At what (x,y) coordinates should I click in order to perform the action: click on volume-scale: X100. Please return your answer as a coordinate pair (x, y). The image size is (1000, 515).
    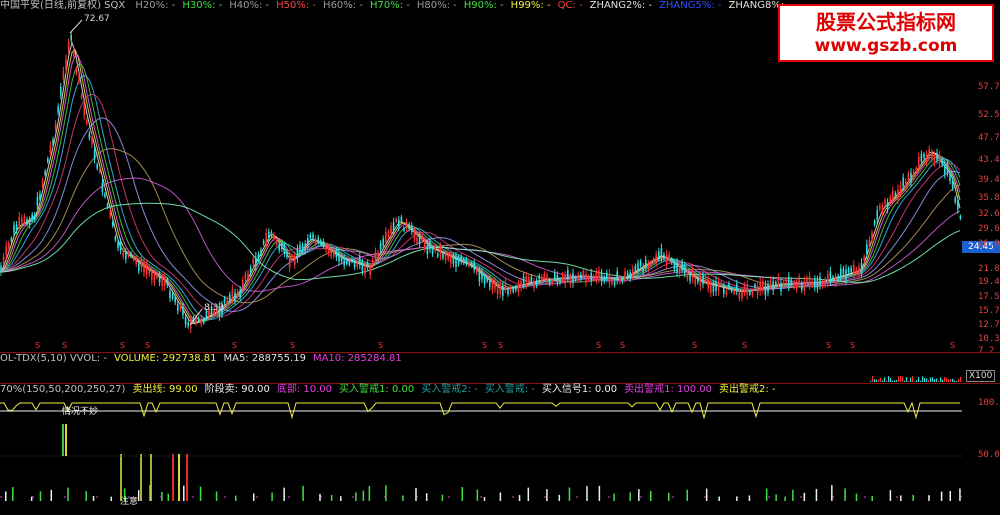
    Looking at the image, I should click on (981, 376).